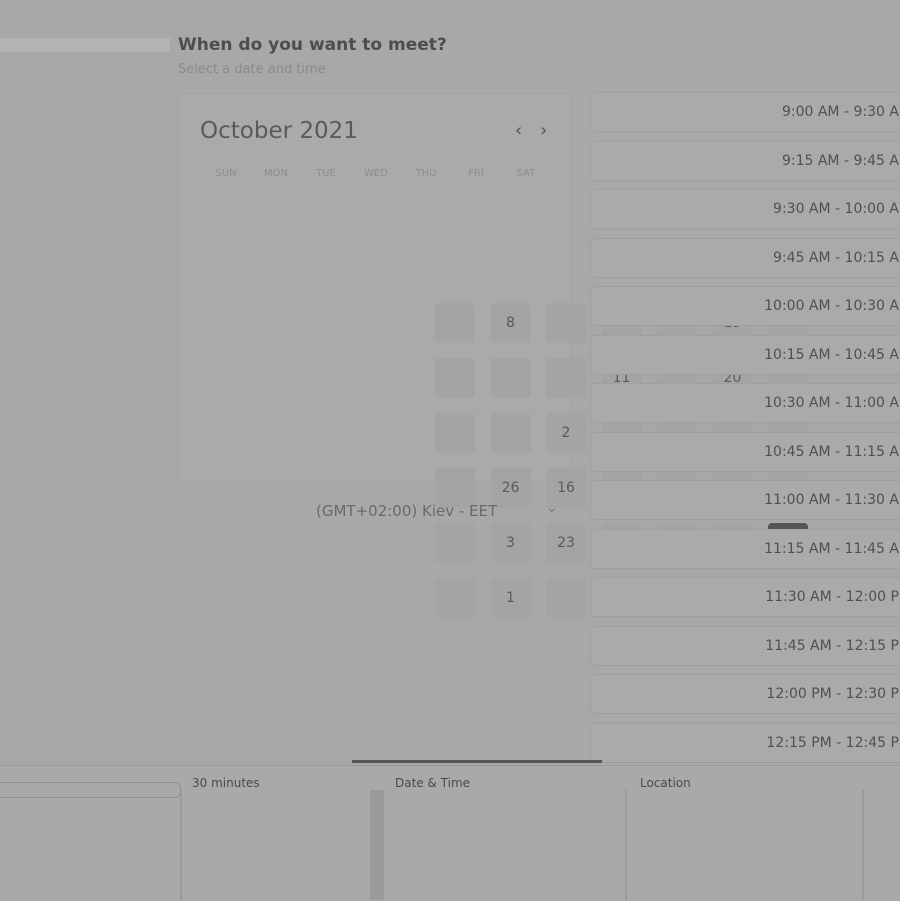 This screenshot has width=900, height=901. I want to click on time-slot-button: 11:45 AM - 12:15 PM, so click(745, 645).